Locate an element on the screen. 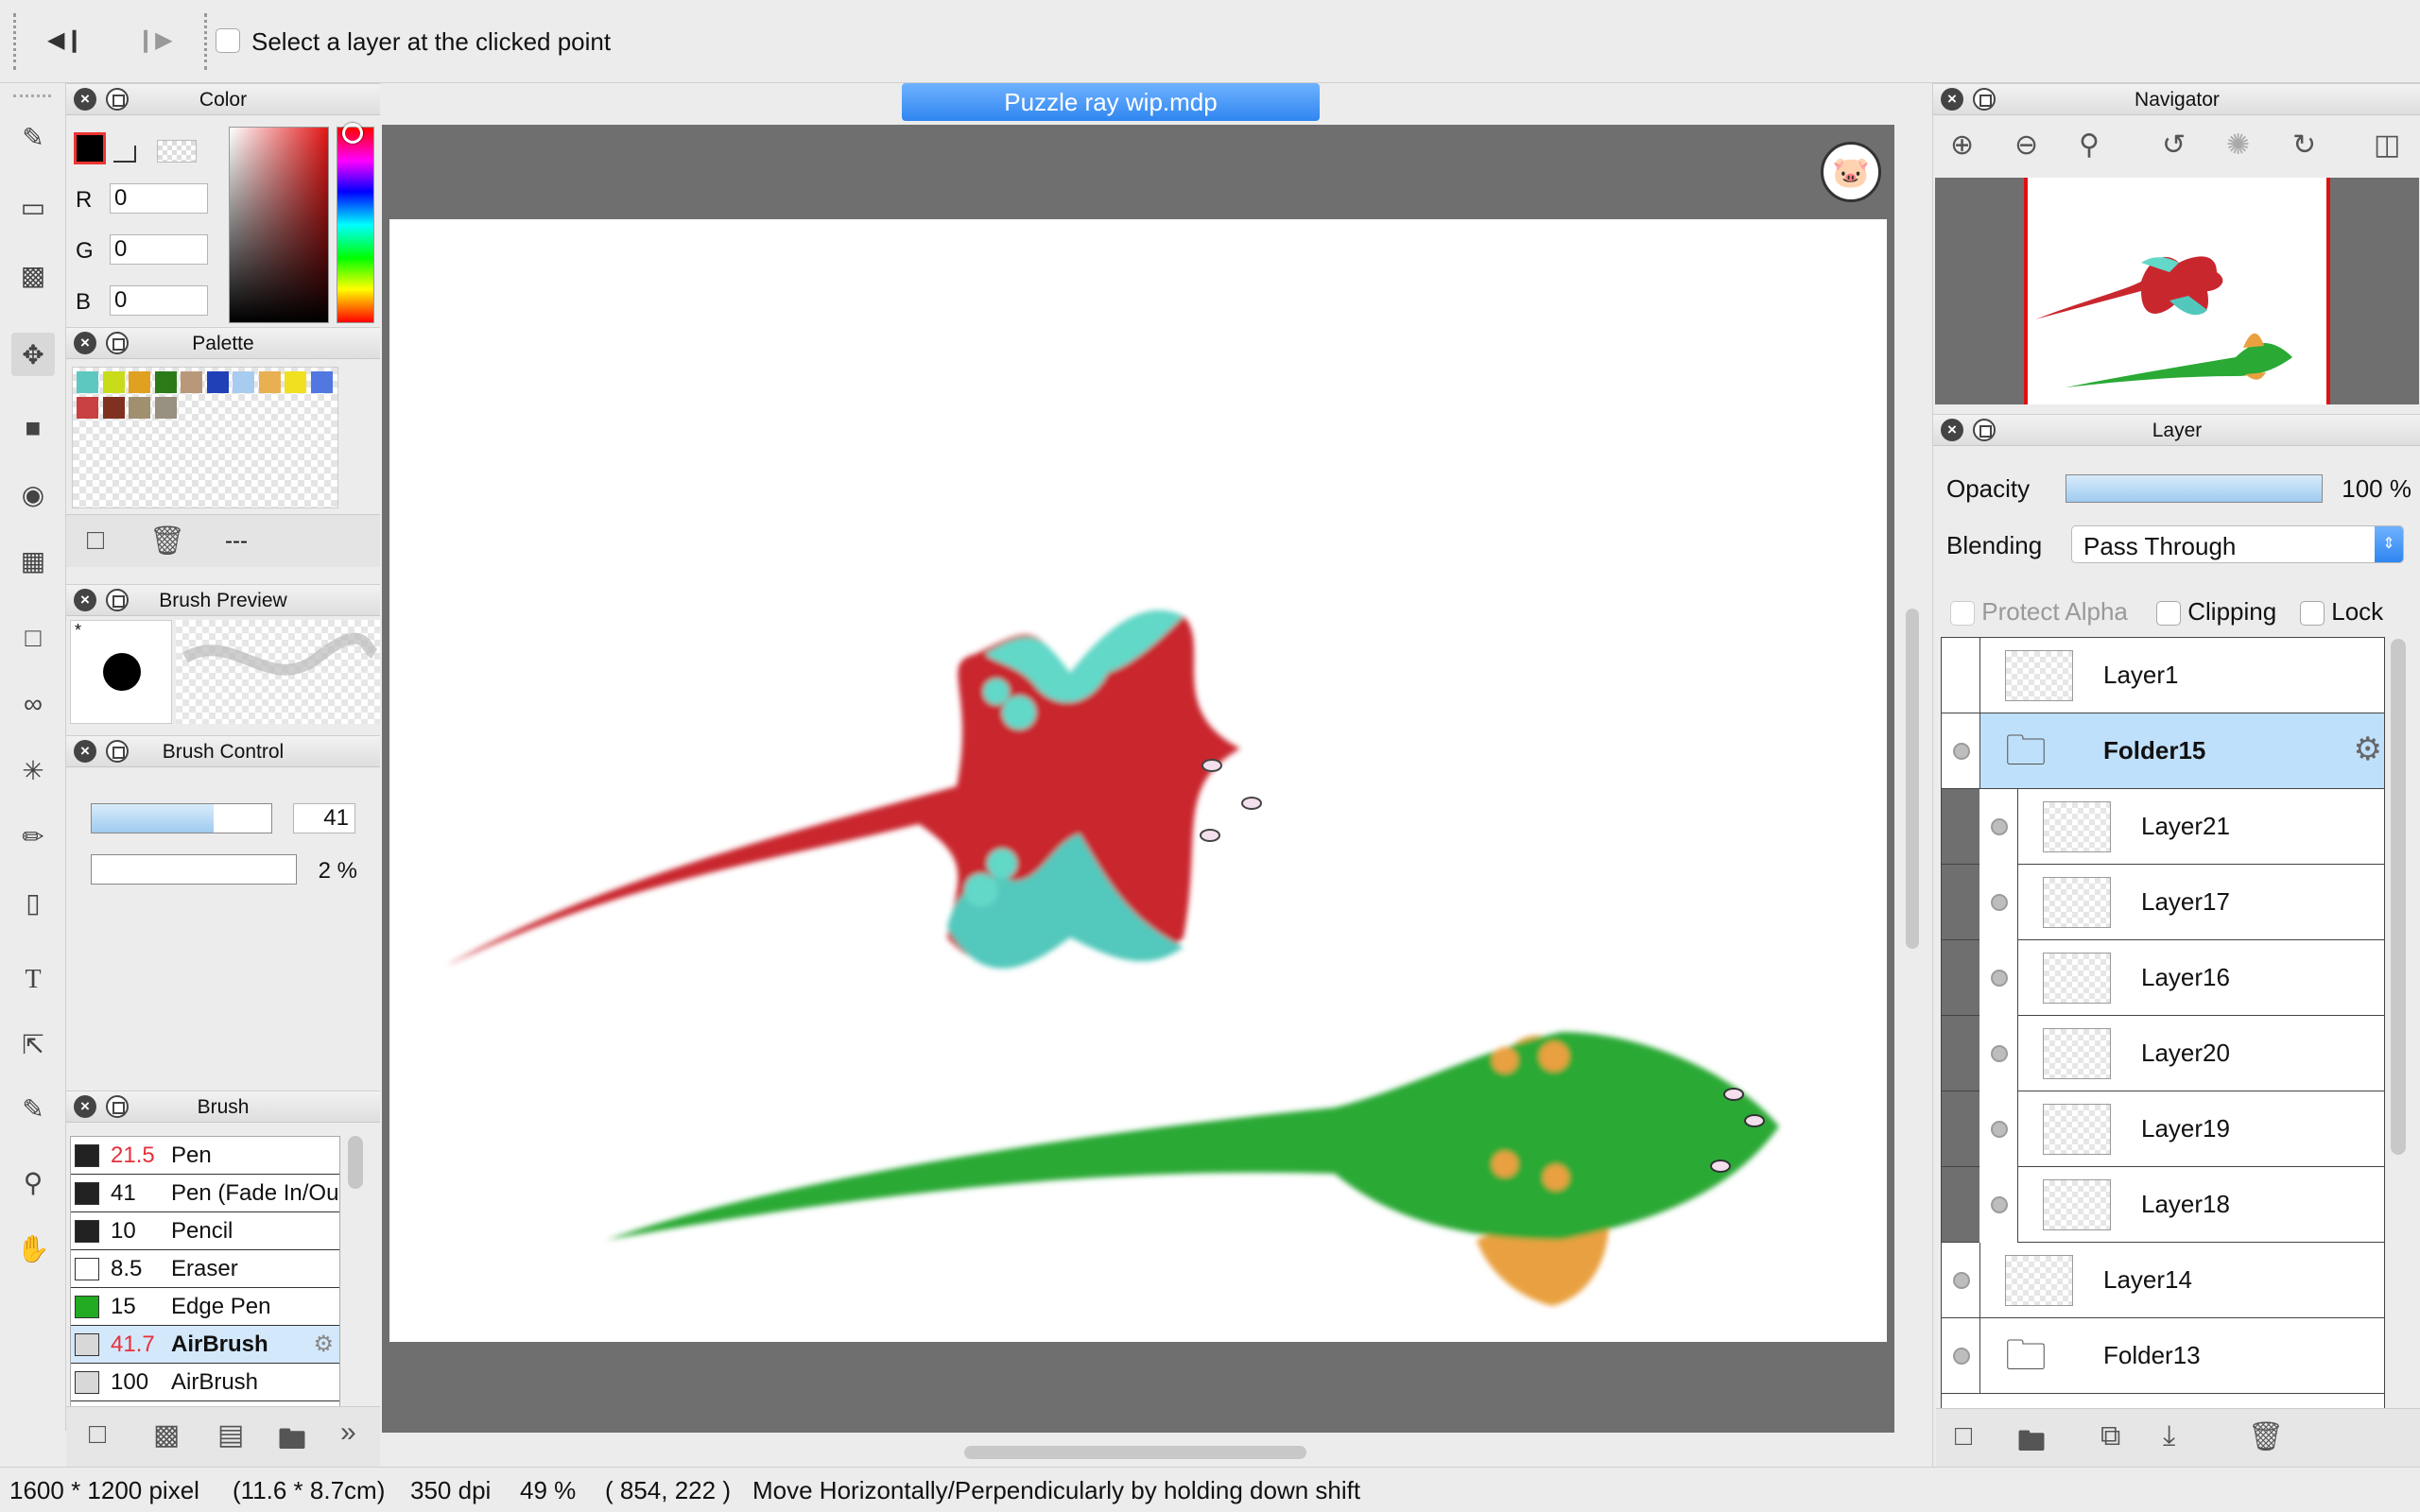 The width and height of the screenshot is (2420, 1512). operation-tool-icon: ⇱ is located at coordinates (33, 1044).